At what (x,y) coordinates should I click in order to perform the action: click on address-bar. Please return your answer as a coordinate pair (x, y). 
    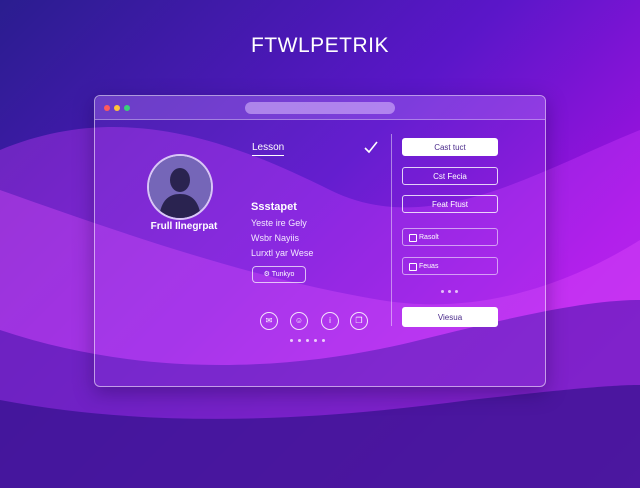
    Looking at the image, I should click on (320, 108).